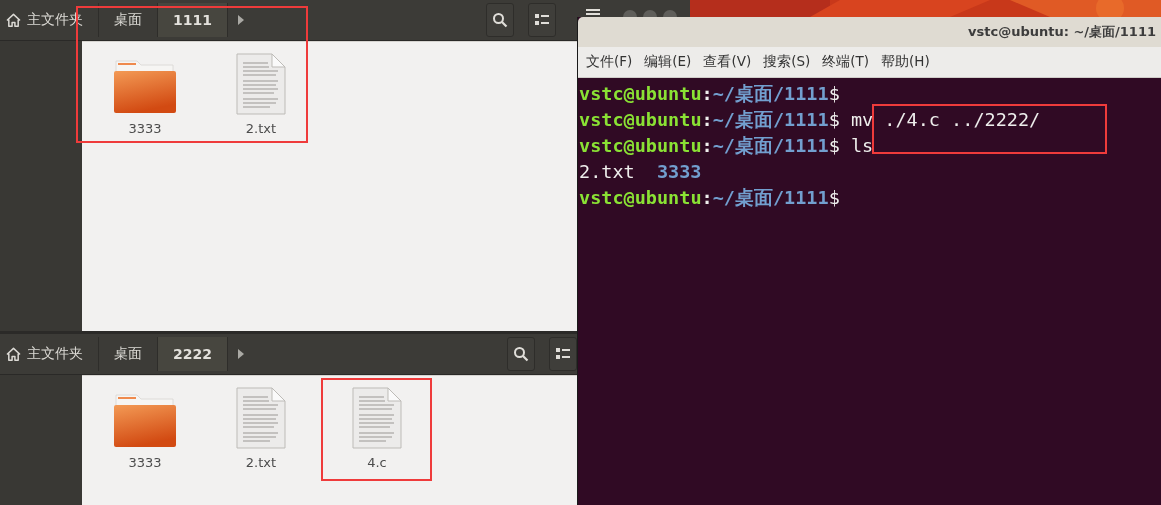 This screenshot has height=505, width=1161. What do you see at coordinates (727, 62) in the screenshot?
I see `menu-item: 查看(V)` at bounding box center [727, 62].